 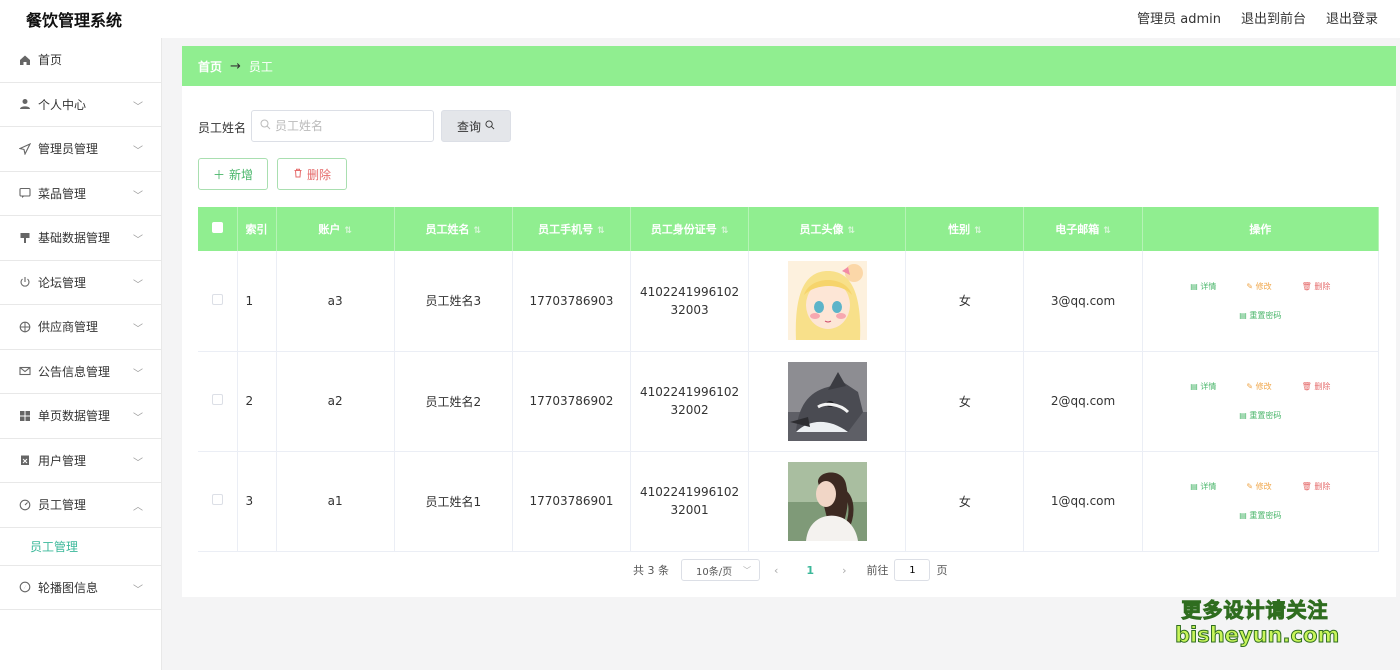 I want to click on cell-index: 3, so click(x=257, y=501).